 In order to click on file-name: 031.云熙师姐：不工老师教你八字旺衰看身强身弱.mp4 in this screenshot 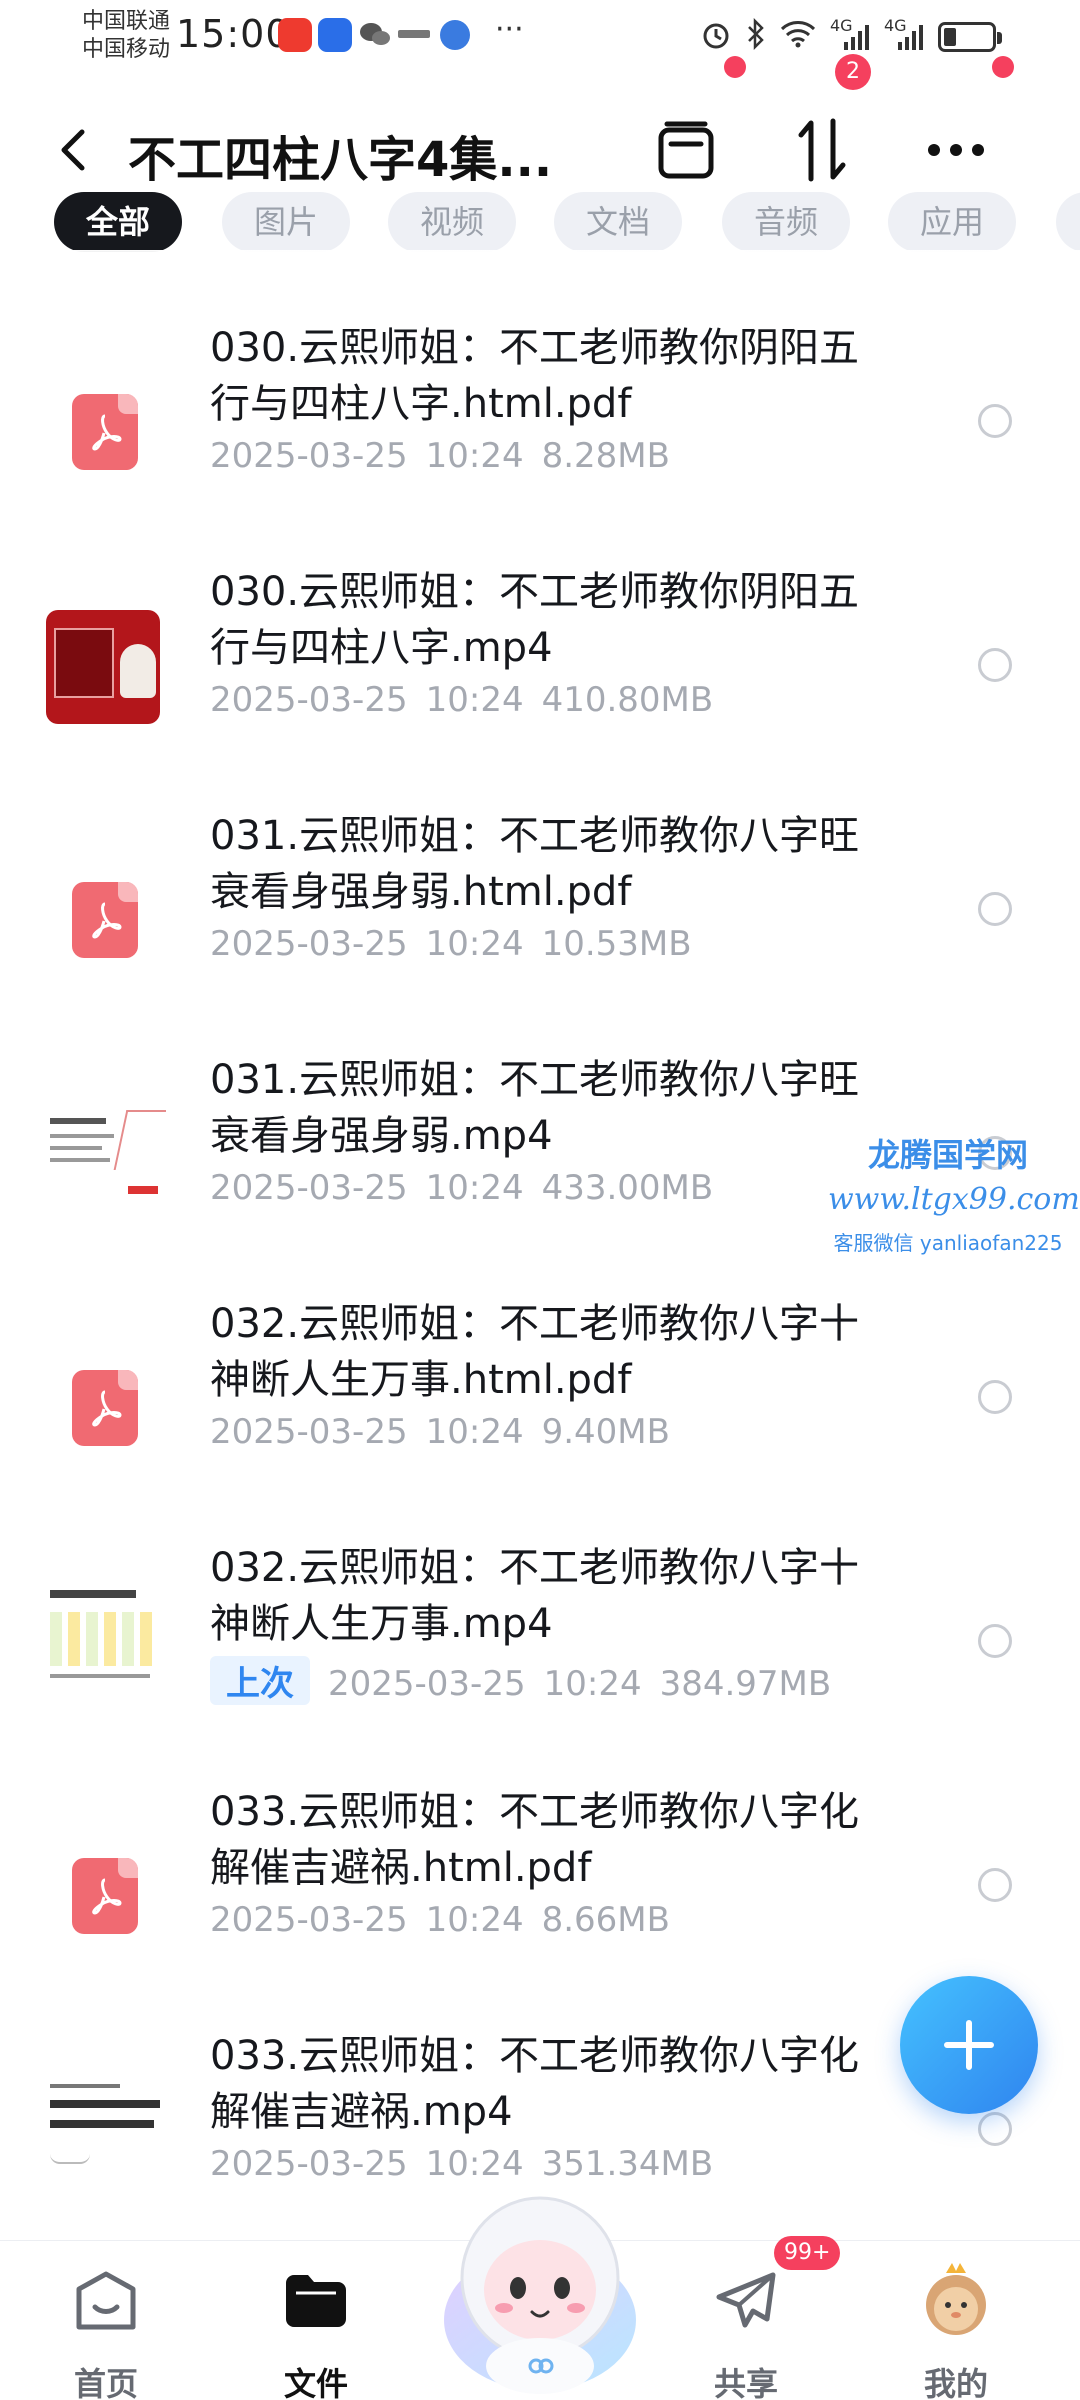, I will do `click(535, 1108)`.